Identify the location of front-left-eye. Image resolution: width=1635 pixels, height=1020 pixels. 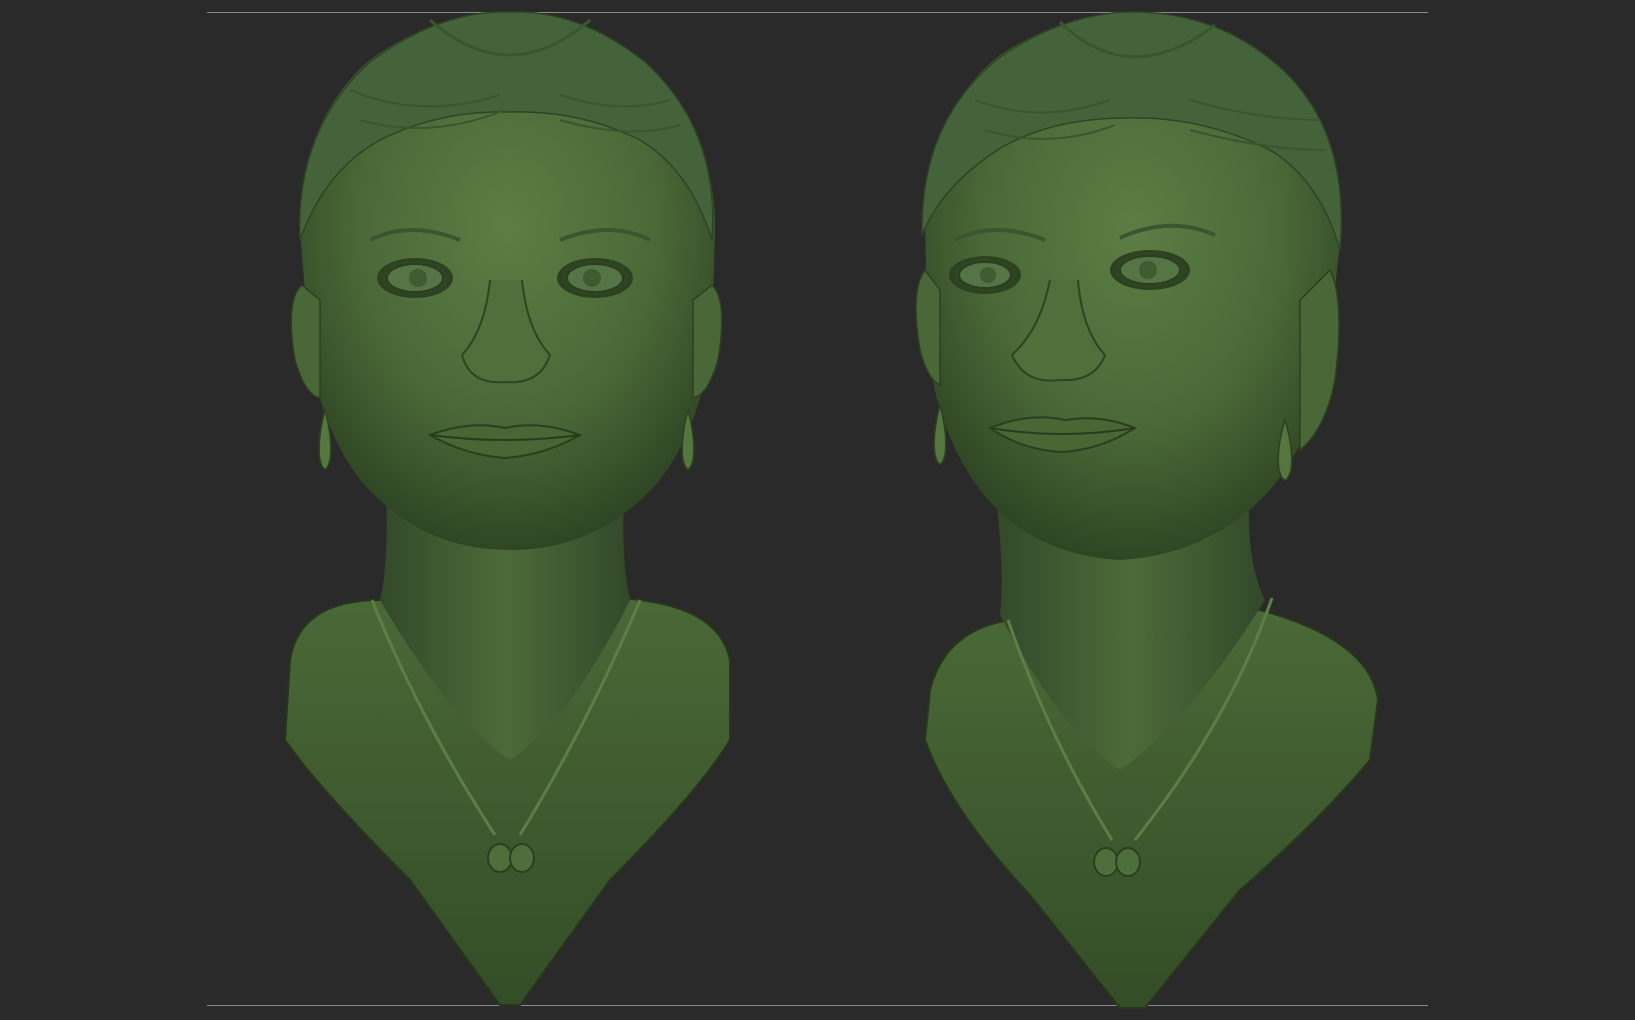
(415, 278).